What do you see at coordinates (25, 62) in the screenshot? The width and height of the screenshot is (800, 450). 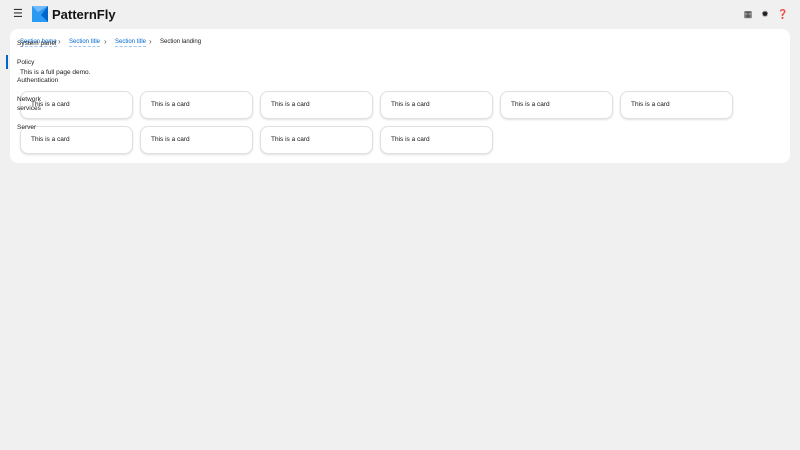 I see `nav-item-policy: Policy` at bounding box center [25, 62].